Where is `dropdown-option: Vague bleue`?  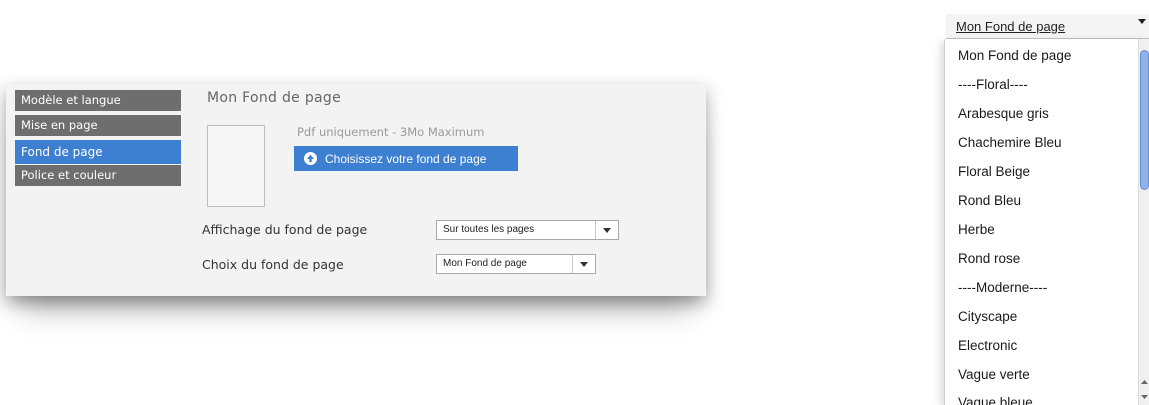
dropdown-option: Vague bleue is located at coordinates (995, 400).